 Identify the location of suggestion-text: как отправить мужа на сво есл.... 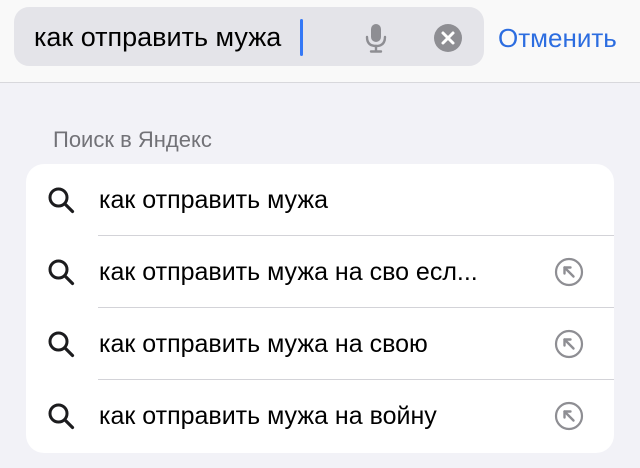
(288, 272).